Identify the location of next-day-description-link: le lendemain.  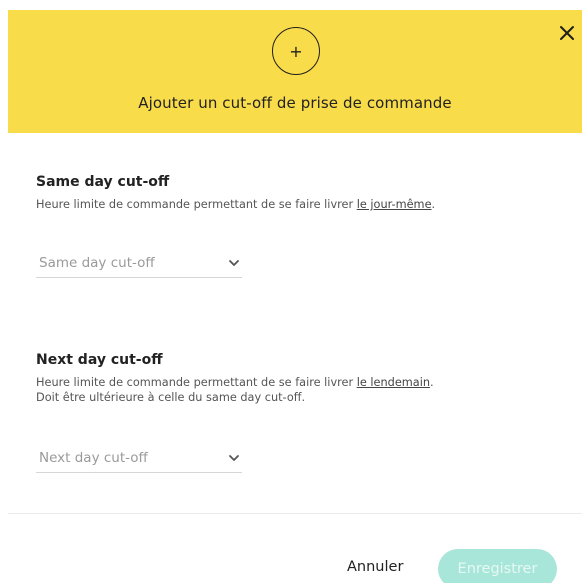
(393, 382).